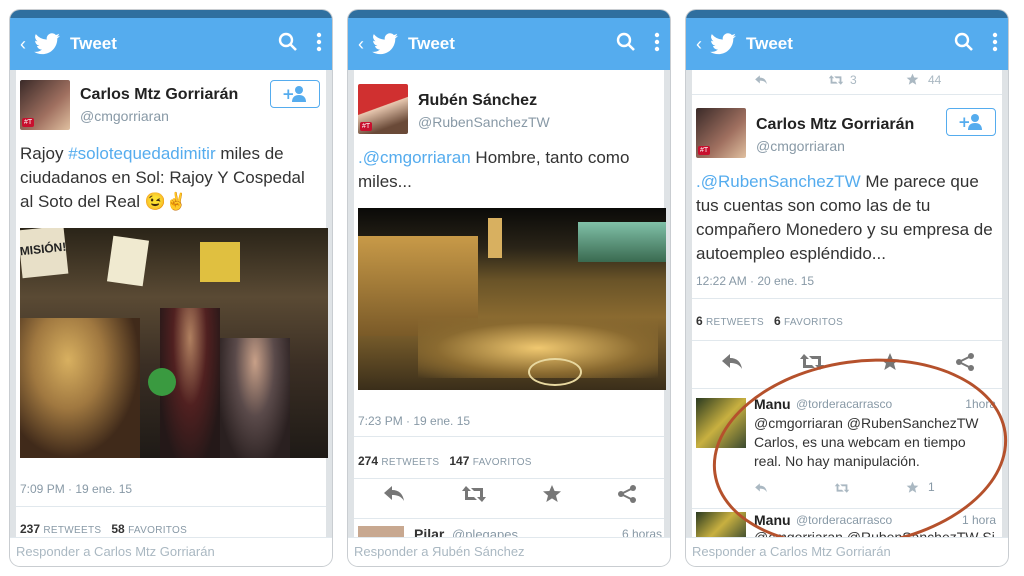 The image size is (1024, 576). Describe the element at coordinates (853, 80) in the screenshot. I see `retweet-count: 3` at that location.